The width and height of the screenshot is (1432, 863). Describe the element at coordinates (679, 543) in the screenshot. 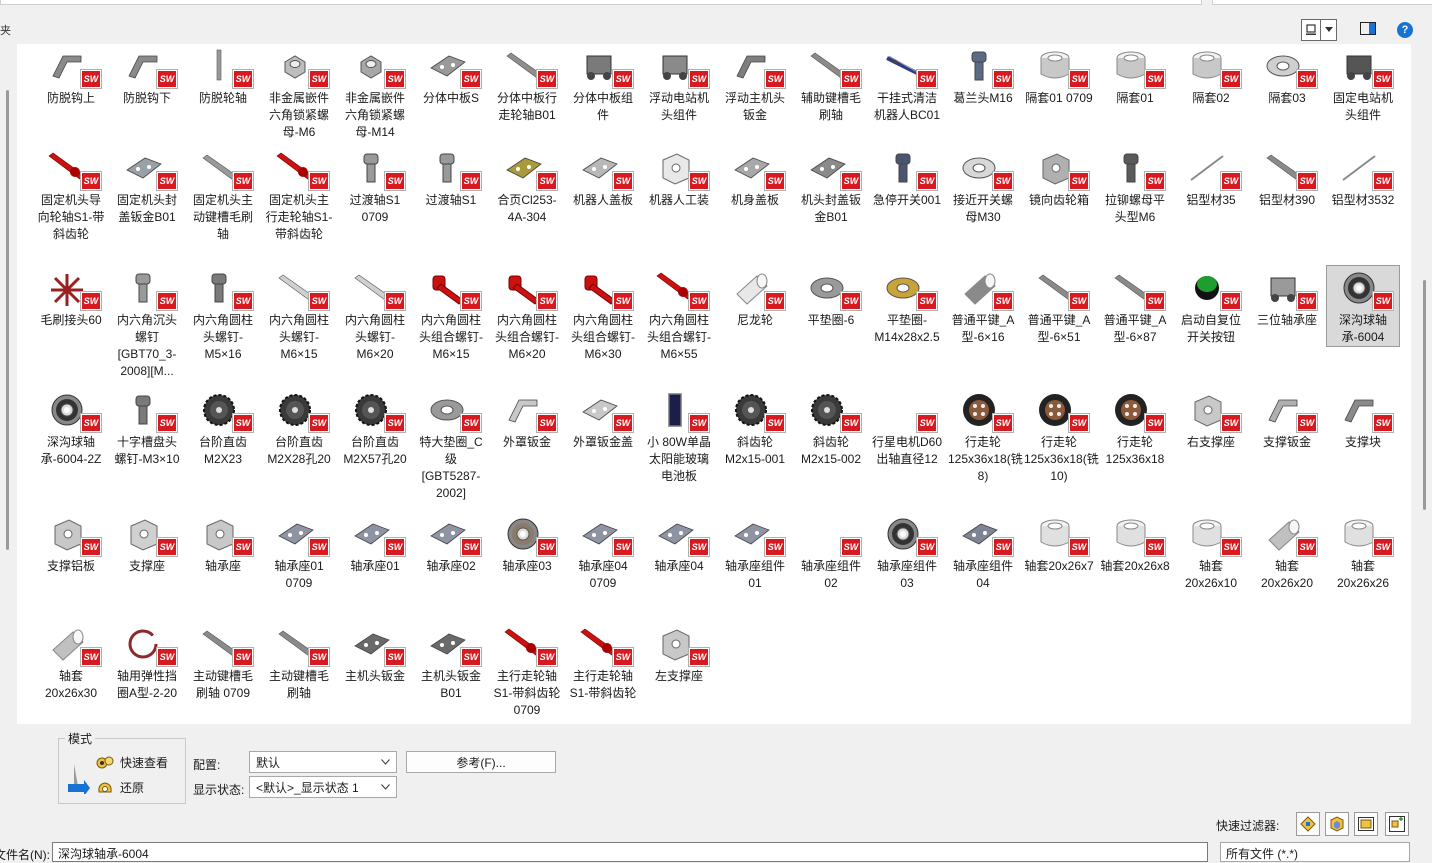

I see `file-item: SW 轴承座04` at that location.